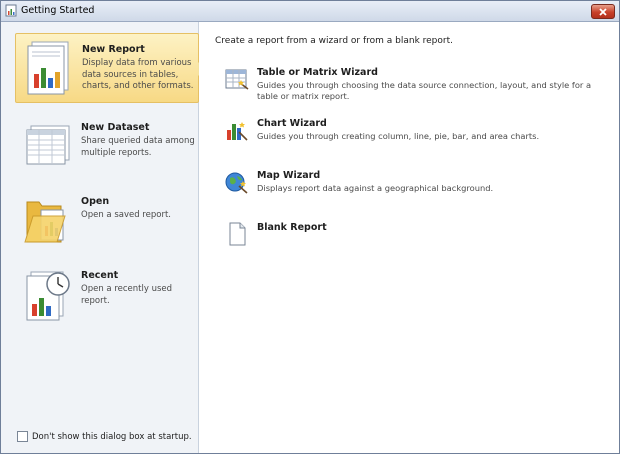 The width and height of the screenshot is (620, 454). What do you see at coordinates (115, 127) in the screenshot?
I see `nav-item-title: New Dataset` at bounding box center [115, 127].